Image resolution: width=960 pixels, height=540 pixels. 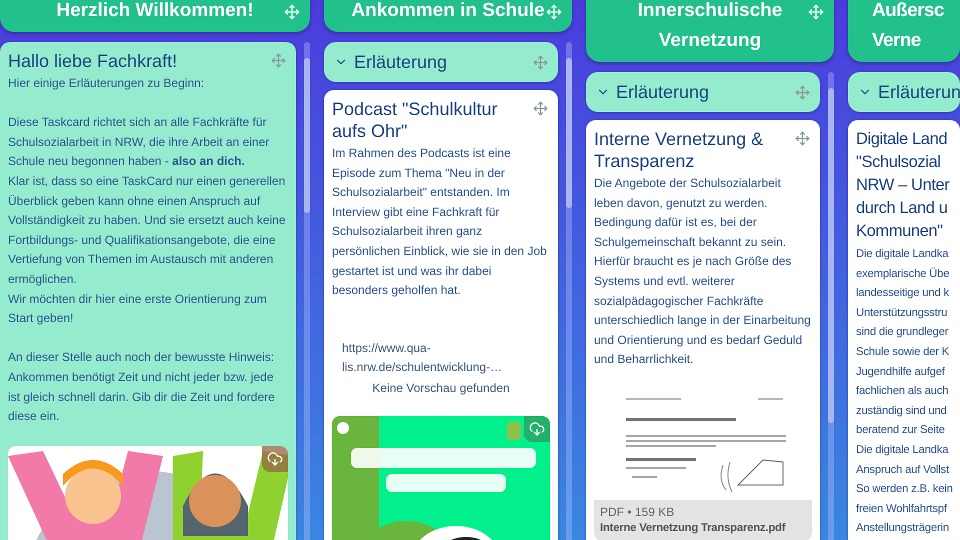 What do you see at coordinates (679, 150) in the screenshot?
I see `card-title: Interne Vernetzung & Transparenz` at bounding box center [679, 150].